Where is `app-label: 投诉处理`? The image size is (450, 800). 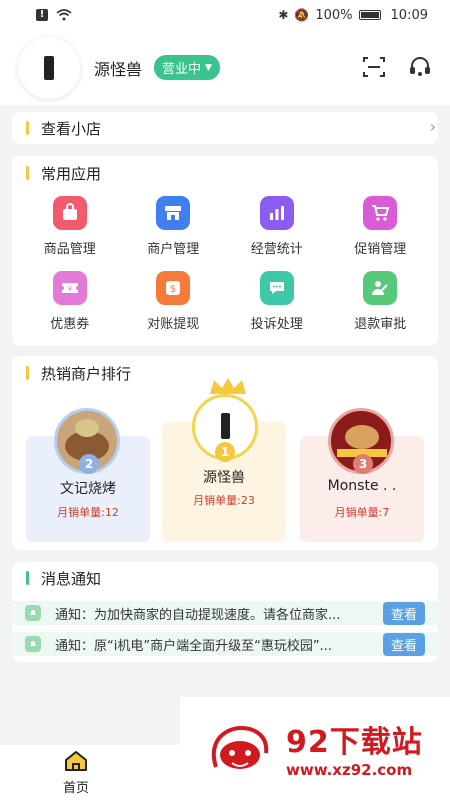
app-label: 投诉处理 is located at coordinates (276, 324).